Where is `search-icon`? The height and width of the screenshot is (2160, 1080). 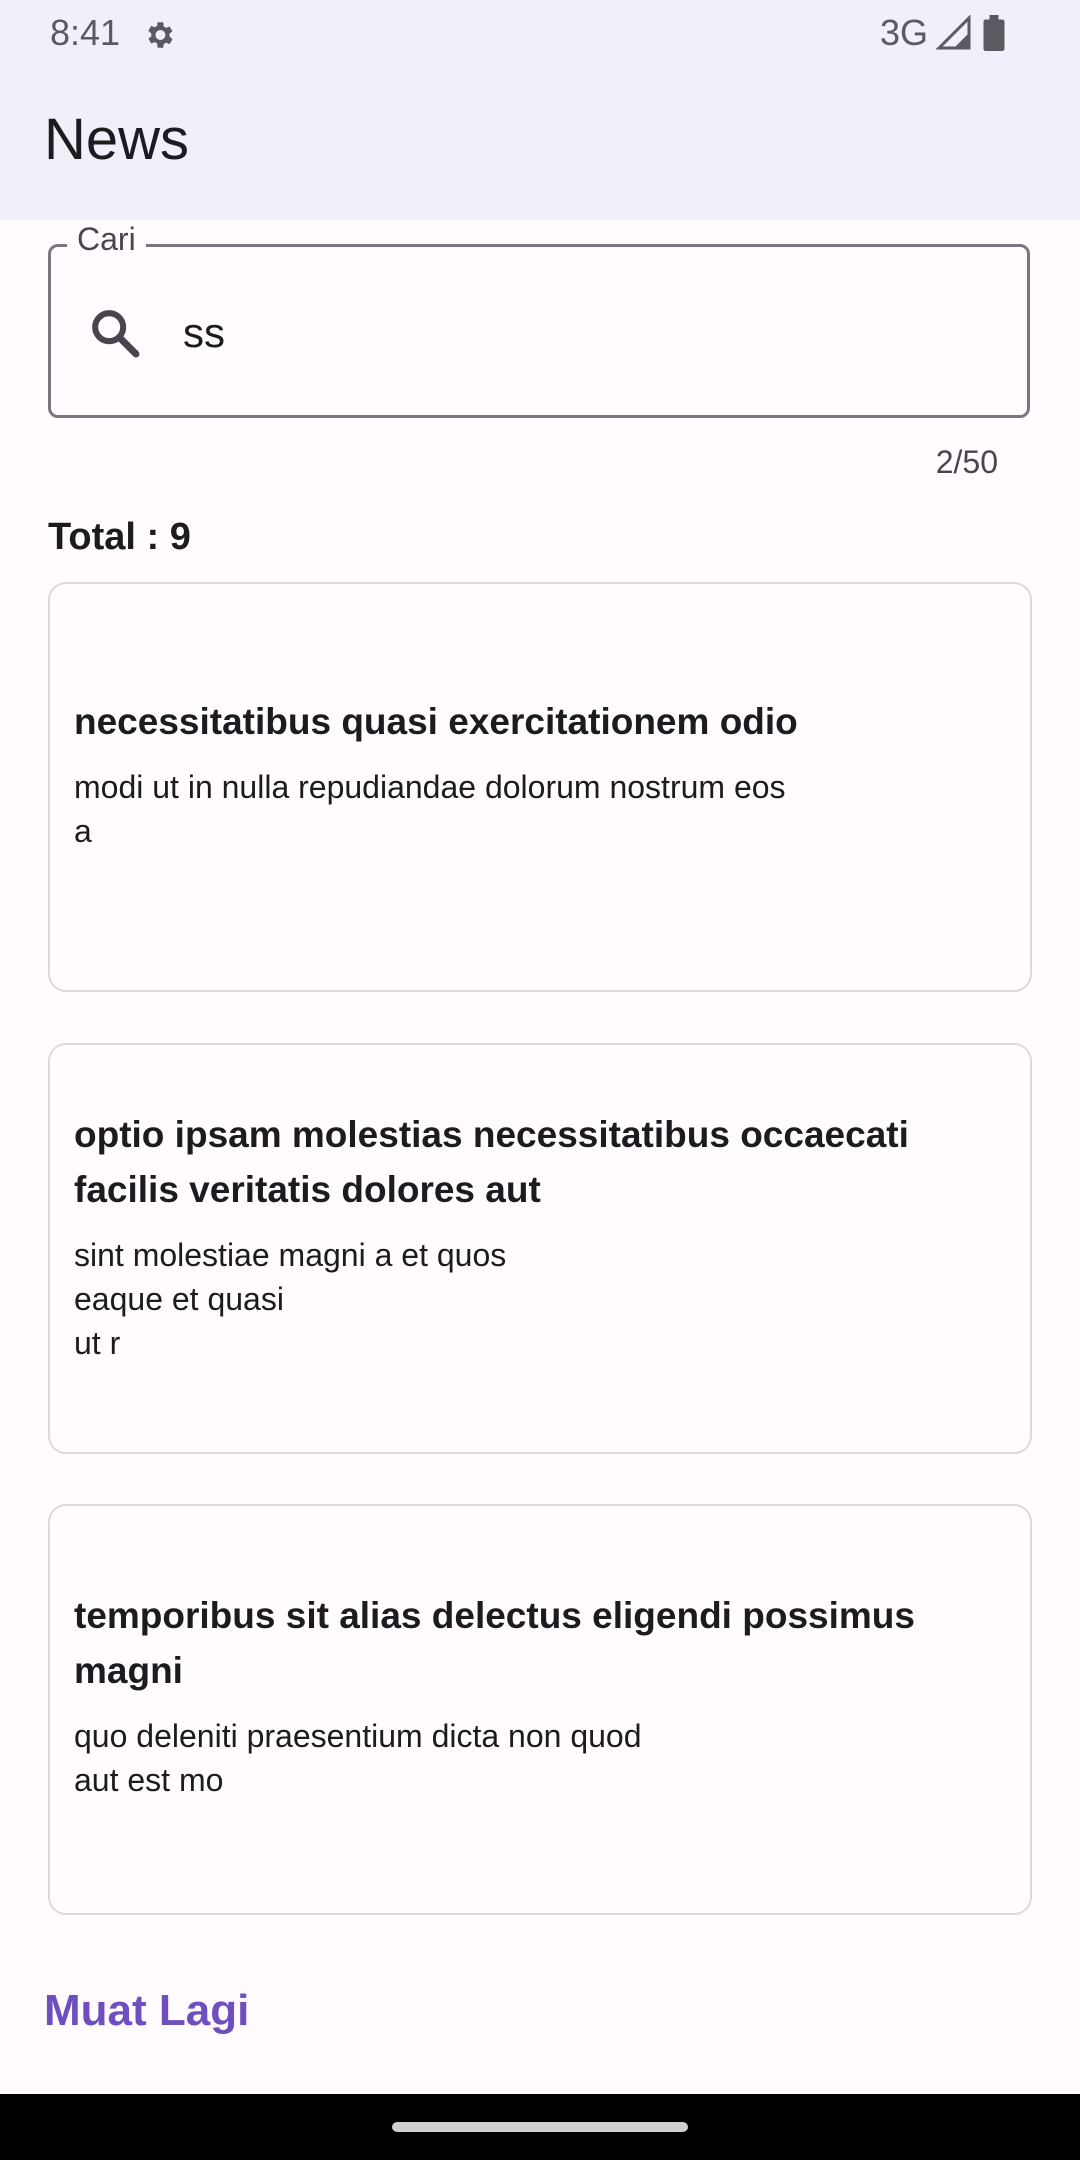 search-icon is located at coordinates (116, 334).